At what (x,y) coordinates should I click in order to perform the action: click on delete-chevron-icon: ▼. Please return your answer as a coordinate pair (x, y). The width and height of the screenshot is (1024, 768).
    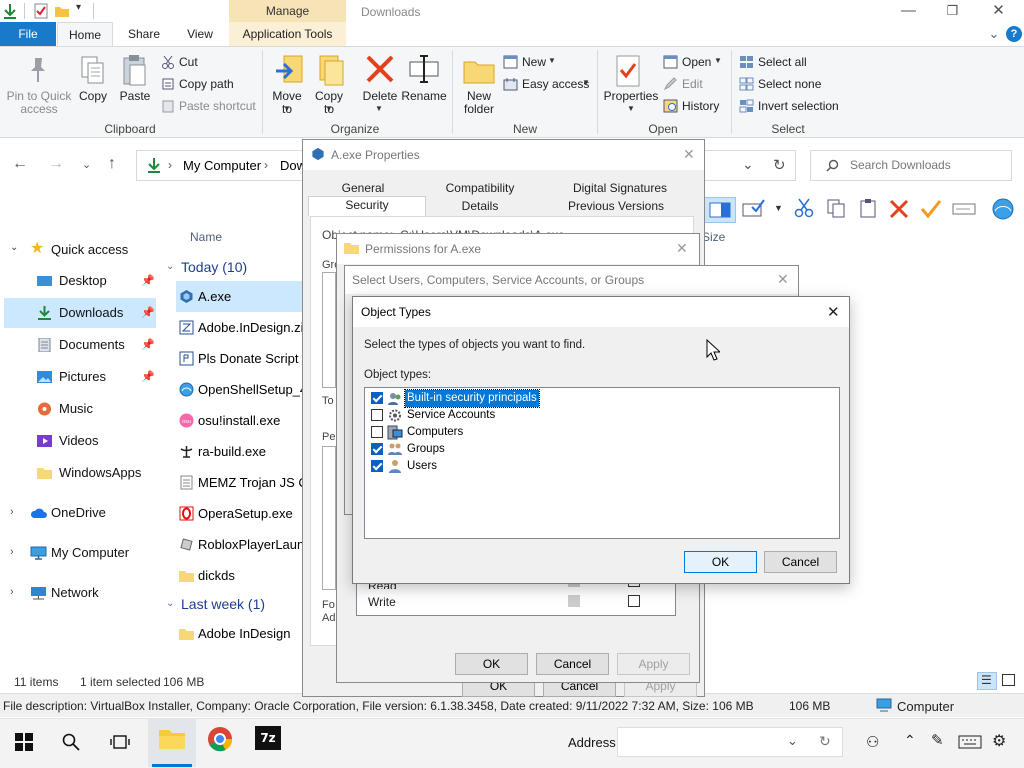
    Looking at the image, I should click on (379, 108).